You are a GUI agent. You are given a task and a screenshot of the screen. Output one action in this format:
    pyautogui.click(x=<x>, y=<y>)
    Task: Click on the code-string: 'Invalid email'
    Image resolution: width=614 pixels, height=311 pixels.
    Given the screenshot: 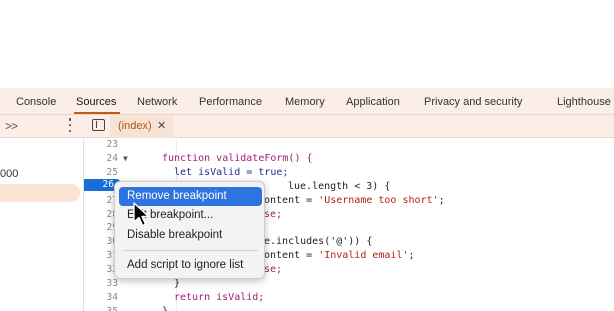 What is the action you would take?
    pyautogui.click(x=363, y=256)
    